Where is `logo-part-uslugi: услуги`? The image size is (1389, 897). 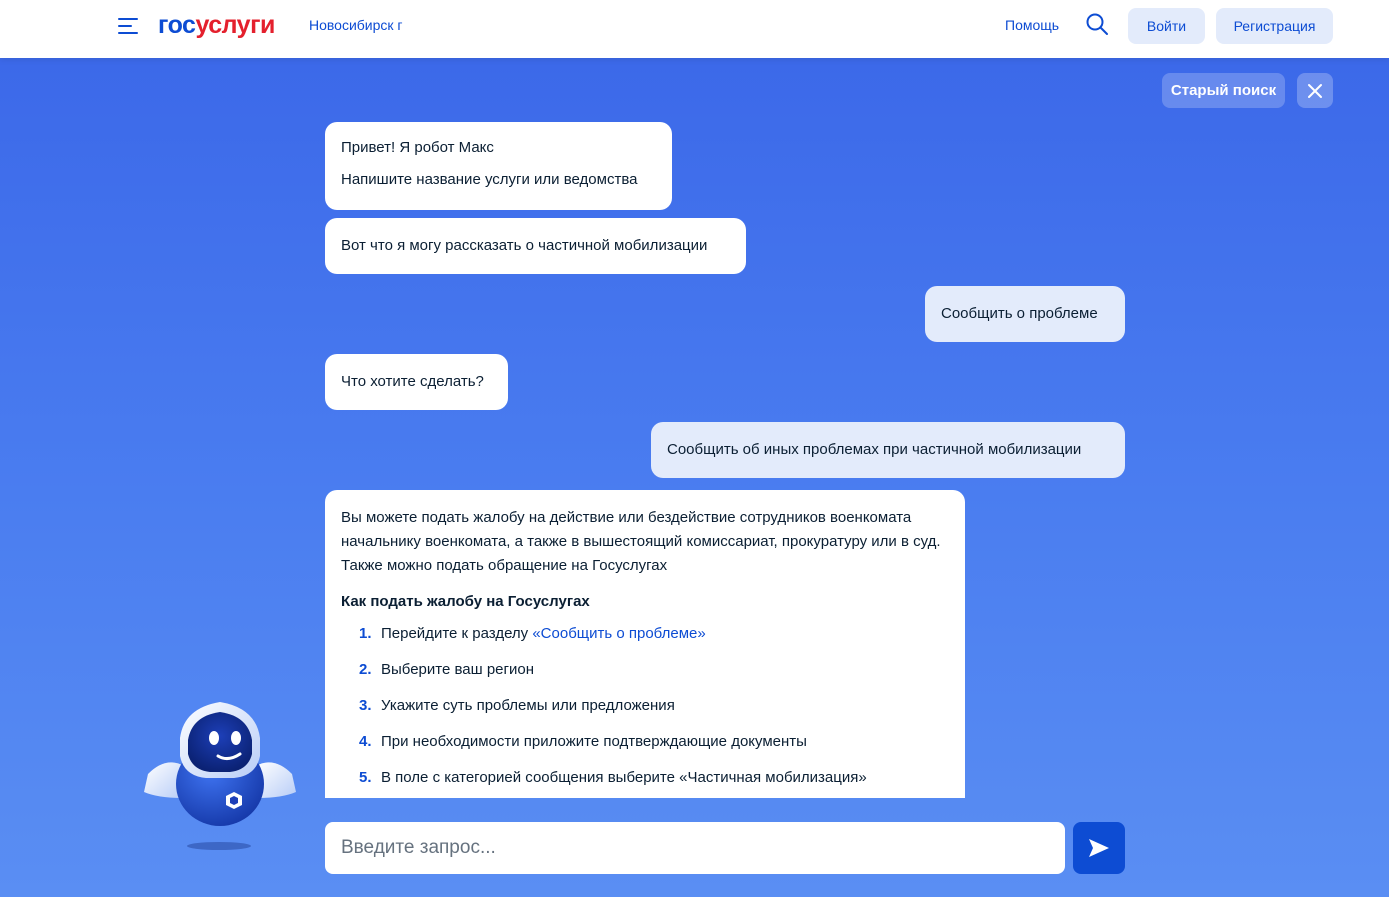 logo-part-uslugi: услуги is located at coordinates (235, 25).